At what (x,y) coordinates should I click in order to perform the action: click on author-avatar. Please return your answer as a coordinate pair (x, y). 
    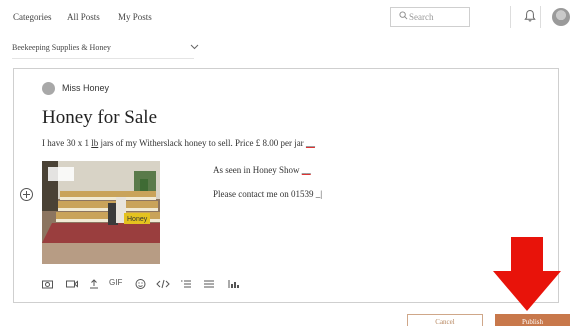
    Looking at the image, I should click on (48, 88).